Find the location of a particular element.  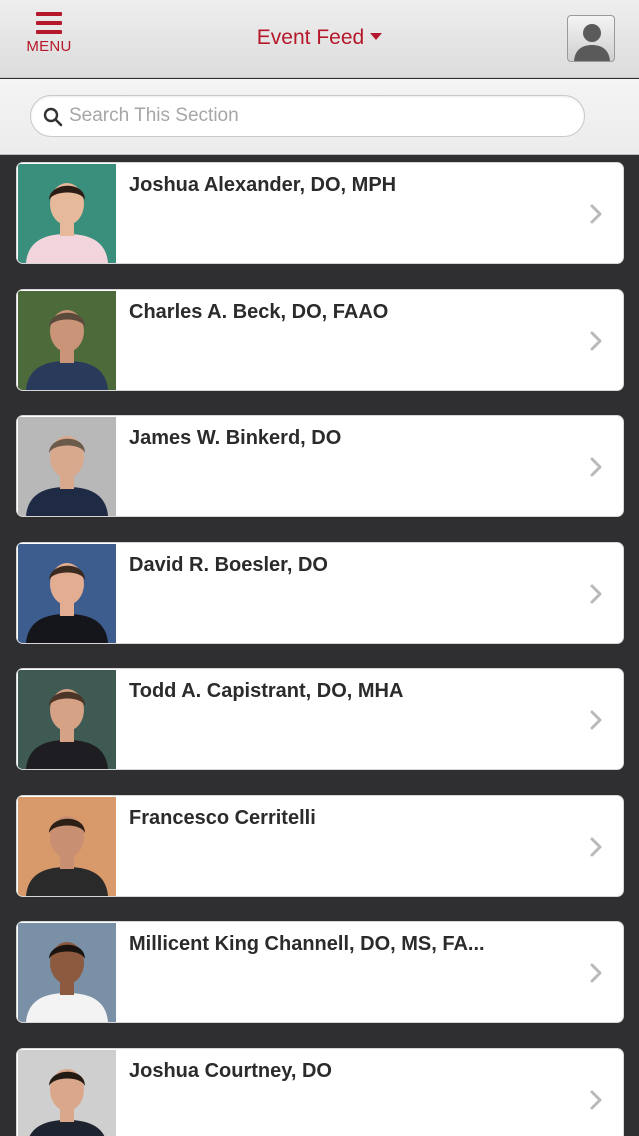

search-field is located at coordinates (307, 116).